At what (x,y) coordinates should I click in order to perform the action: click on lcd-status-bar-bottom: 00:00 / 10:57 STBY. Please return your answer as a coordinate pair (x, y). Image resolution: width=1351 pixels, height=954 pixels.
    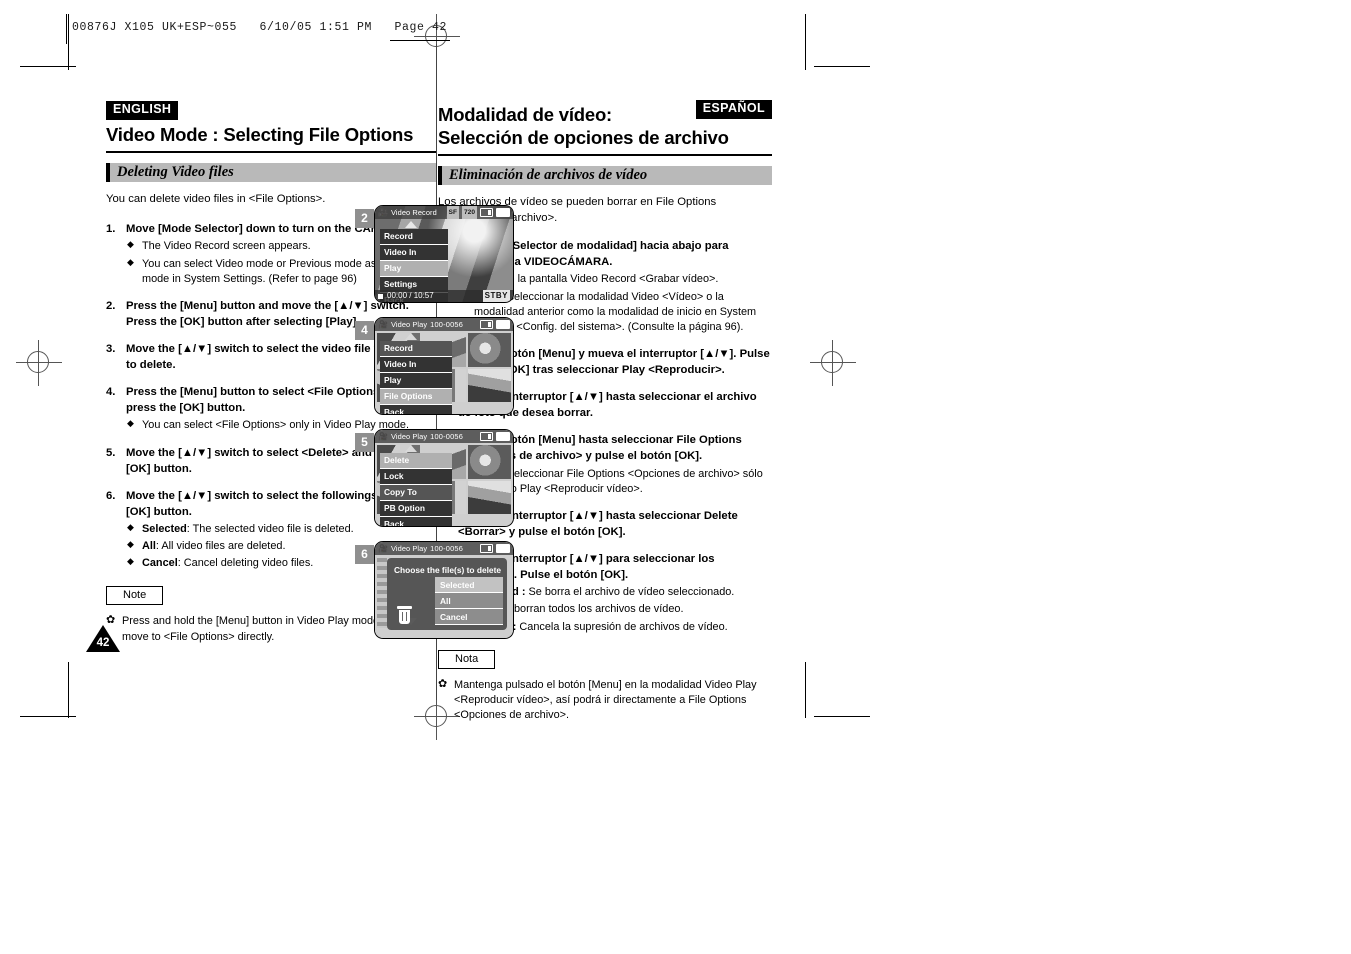
    Looking at the image, I should click on (444, 296).